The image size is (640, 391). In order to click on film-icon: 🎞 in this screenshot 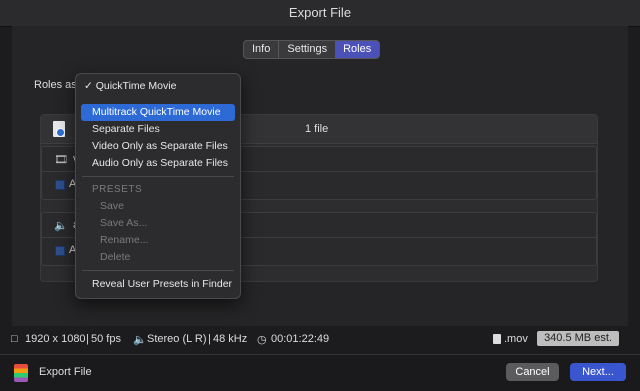, I will do `click(61, 160)`.